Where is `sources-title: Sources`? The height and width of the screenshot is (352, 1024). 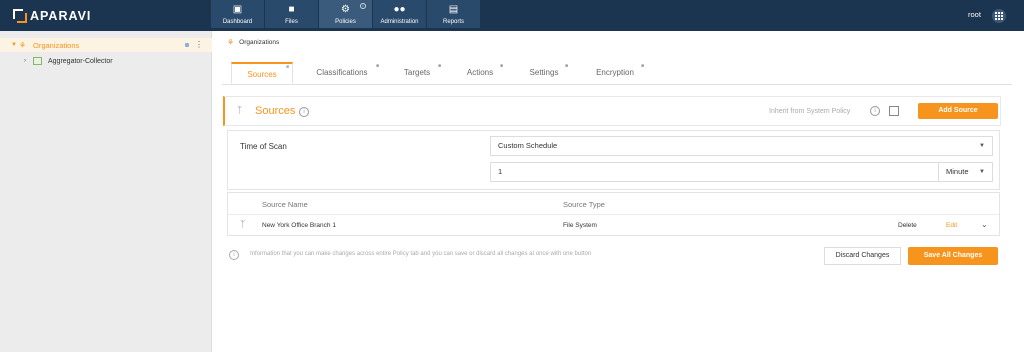 sources-title: Sources is located at coordinates (275, 111).